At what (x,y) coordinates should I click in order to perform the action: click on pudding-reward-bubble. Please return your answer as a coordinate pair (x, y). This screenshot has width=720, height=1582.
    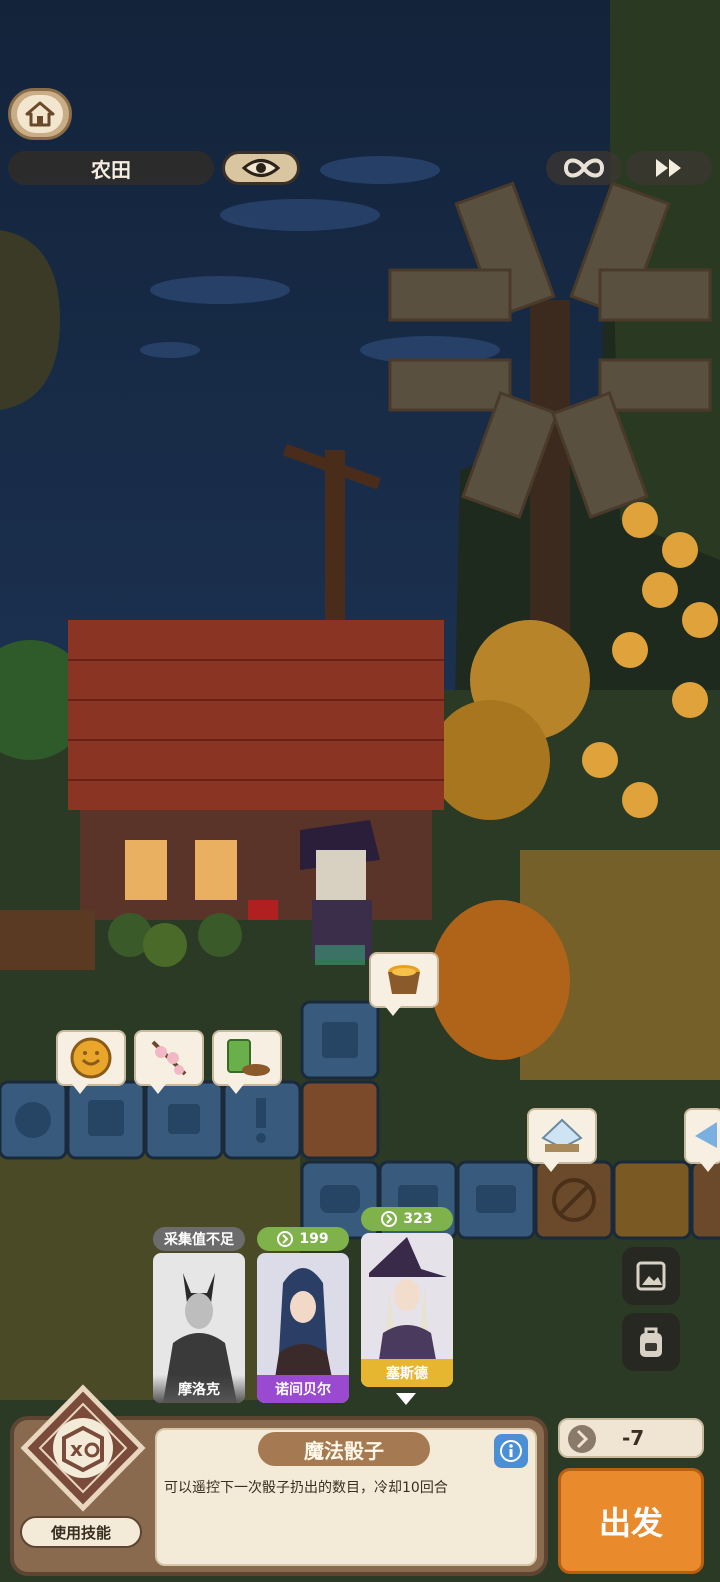
    Looking at the image, I should click on (404, 984).